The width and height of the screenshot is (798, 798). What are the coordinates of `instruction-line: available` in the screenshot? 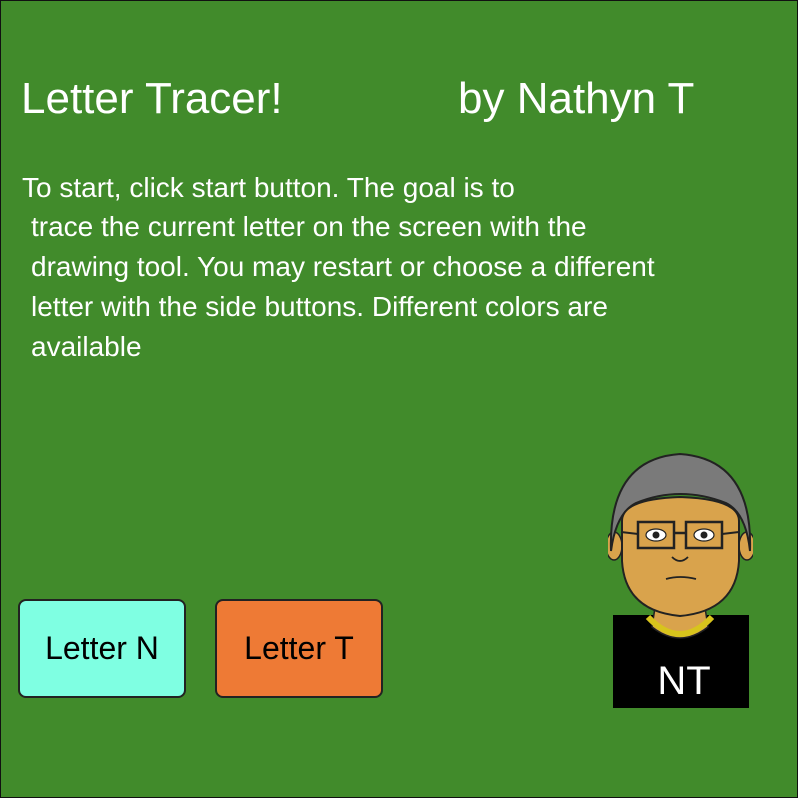 It's located at (86, 346).